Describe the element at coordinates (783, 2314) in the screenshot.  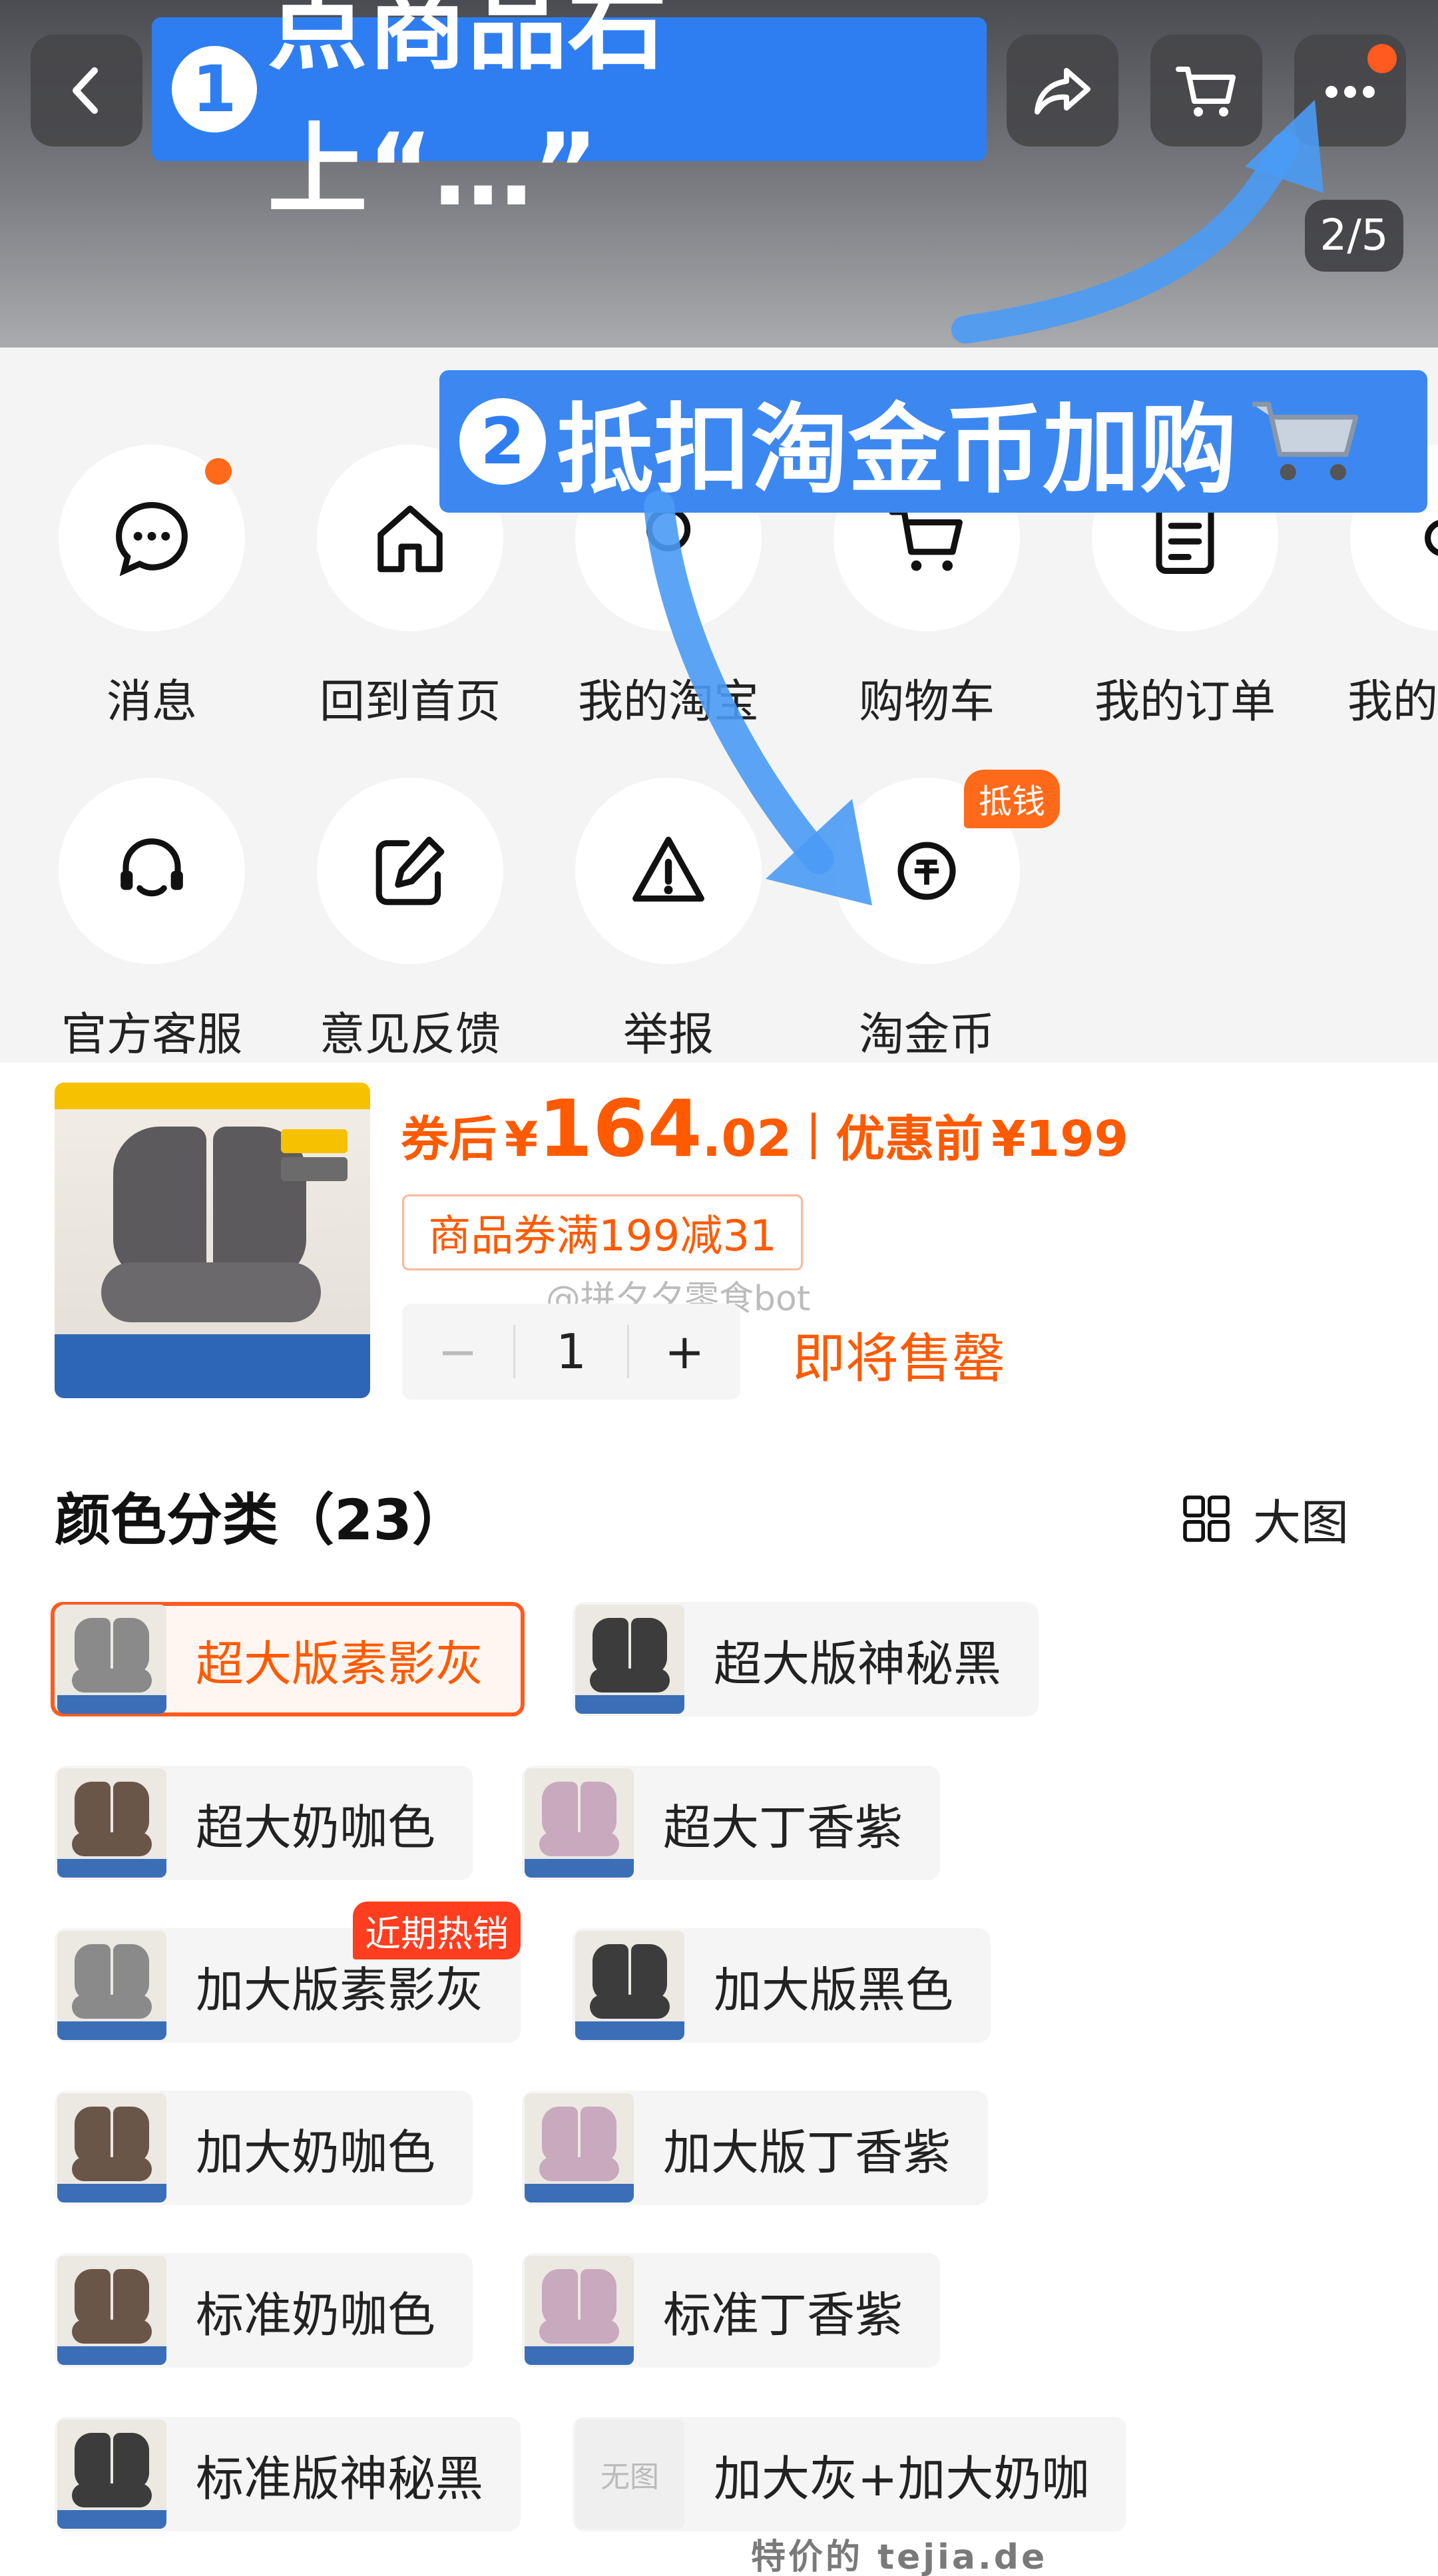
I see `color-option-label: 标准丁香紫` at that location.